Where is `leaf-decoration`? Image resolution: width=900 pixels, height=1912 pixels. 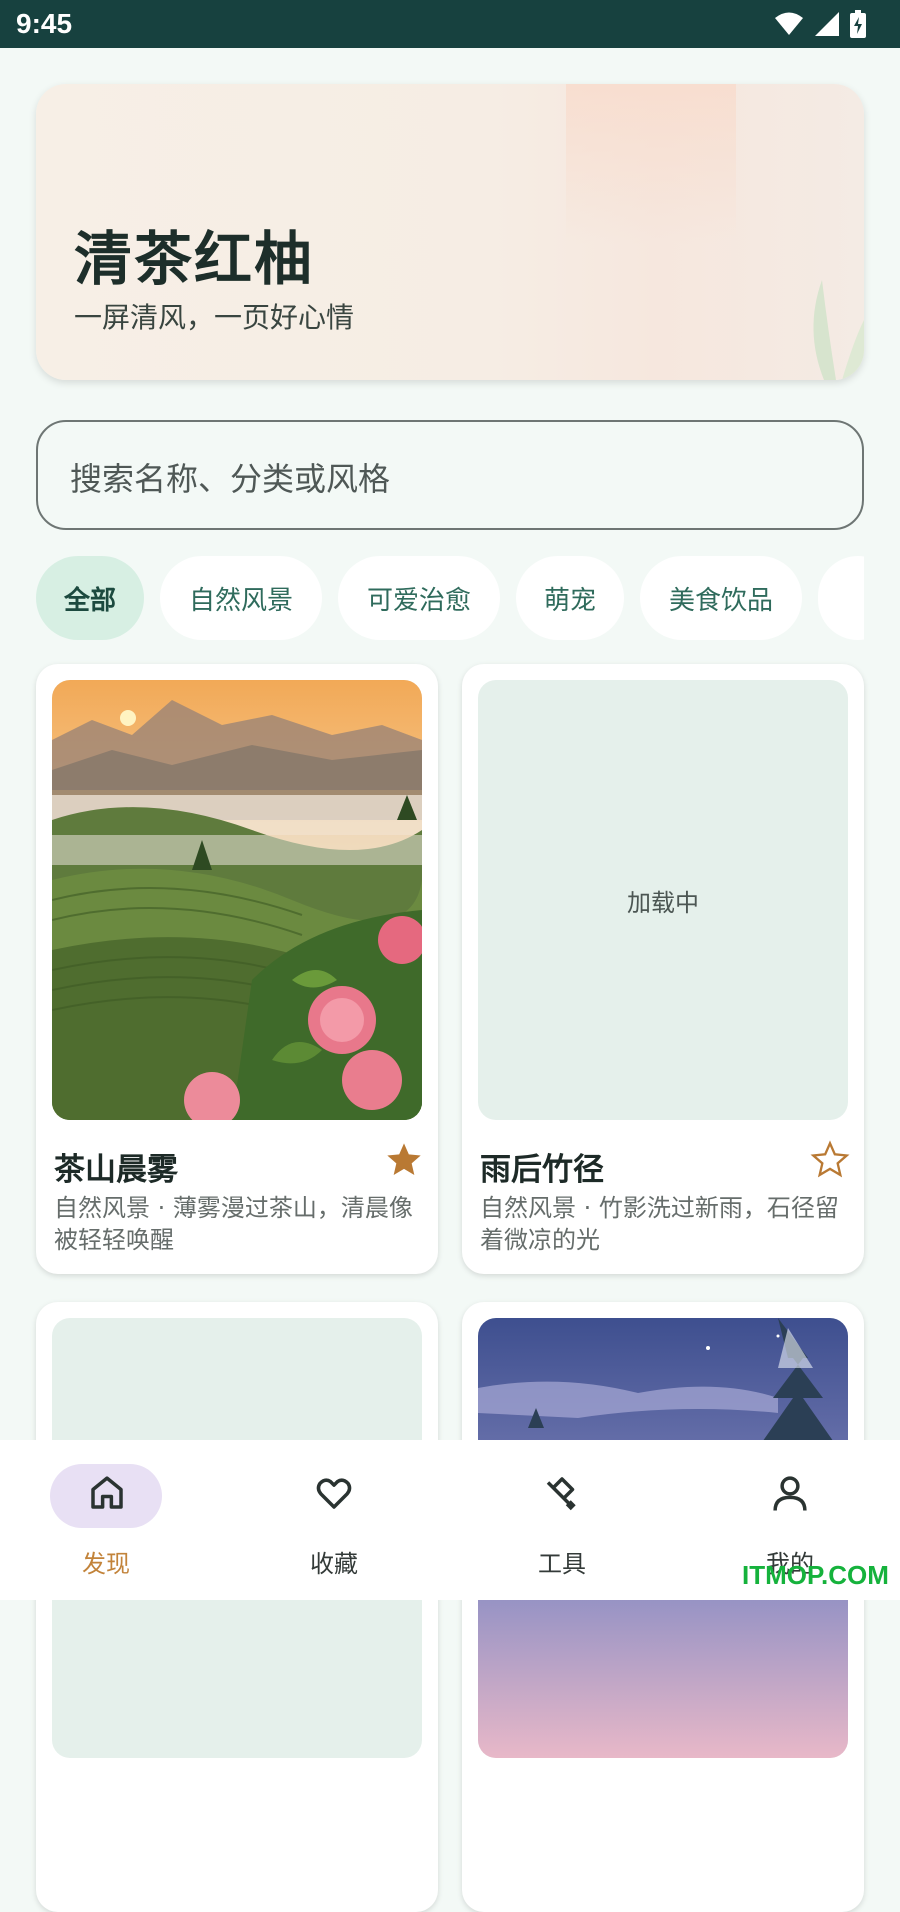
leaf-decoration is located at coordinates (838, 330).